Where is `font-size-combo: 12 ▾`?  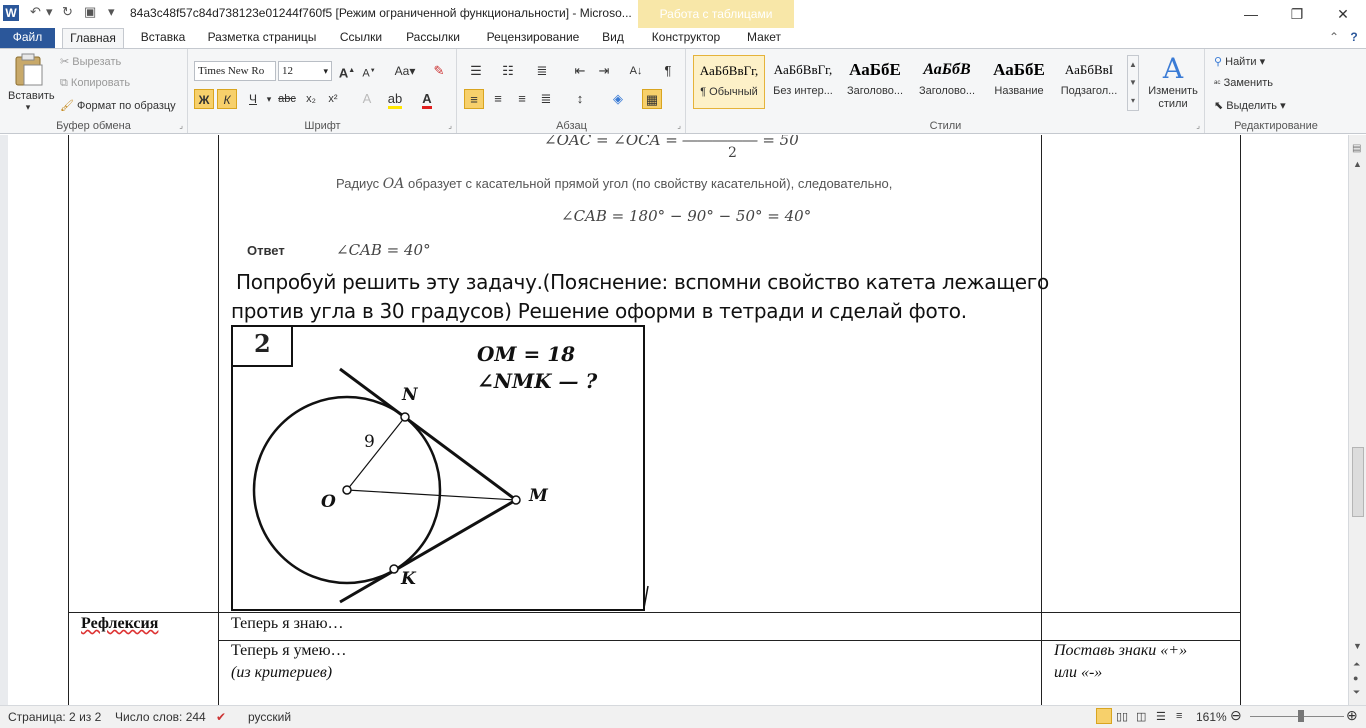
font-size-combo: 12 ▾ is located at coordinates (305, 71).